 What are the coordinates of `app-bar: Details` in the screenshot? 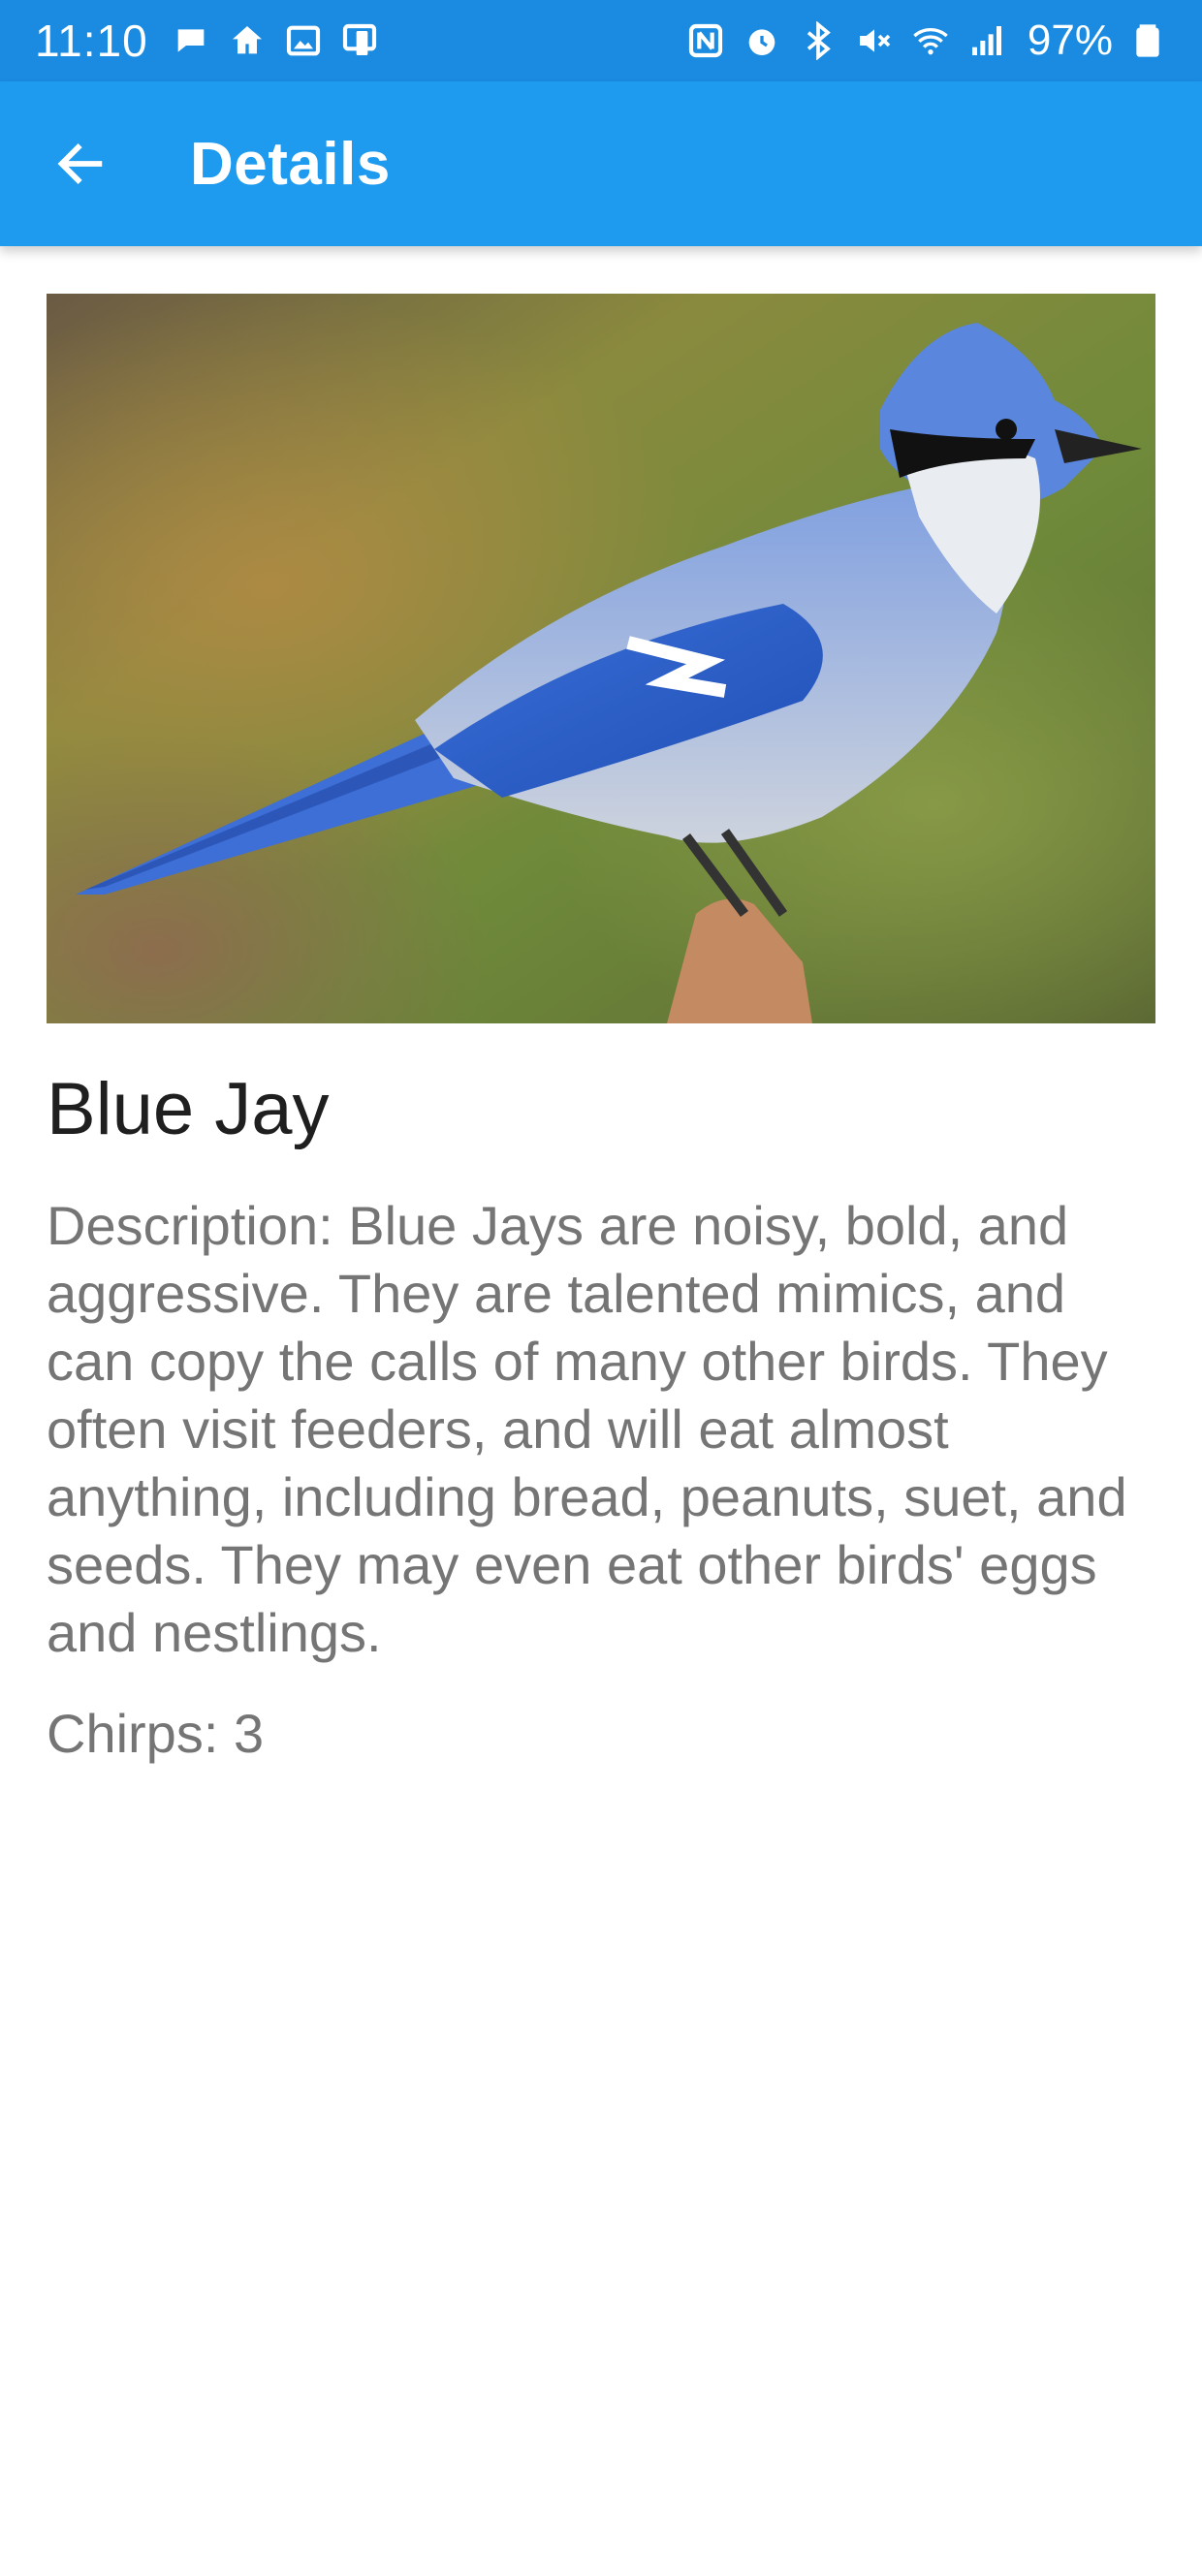 It's located at (601, 163).